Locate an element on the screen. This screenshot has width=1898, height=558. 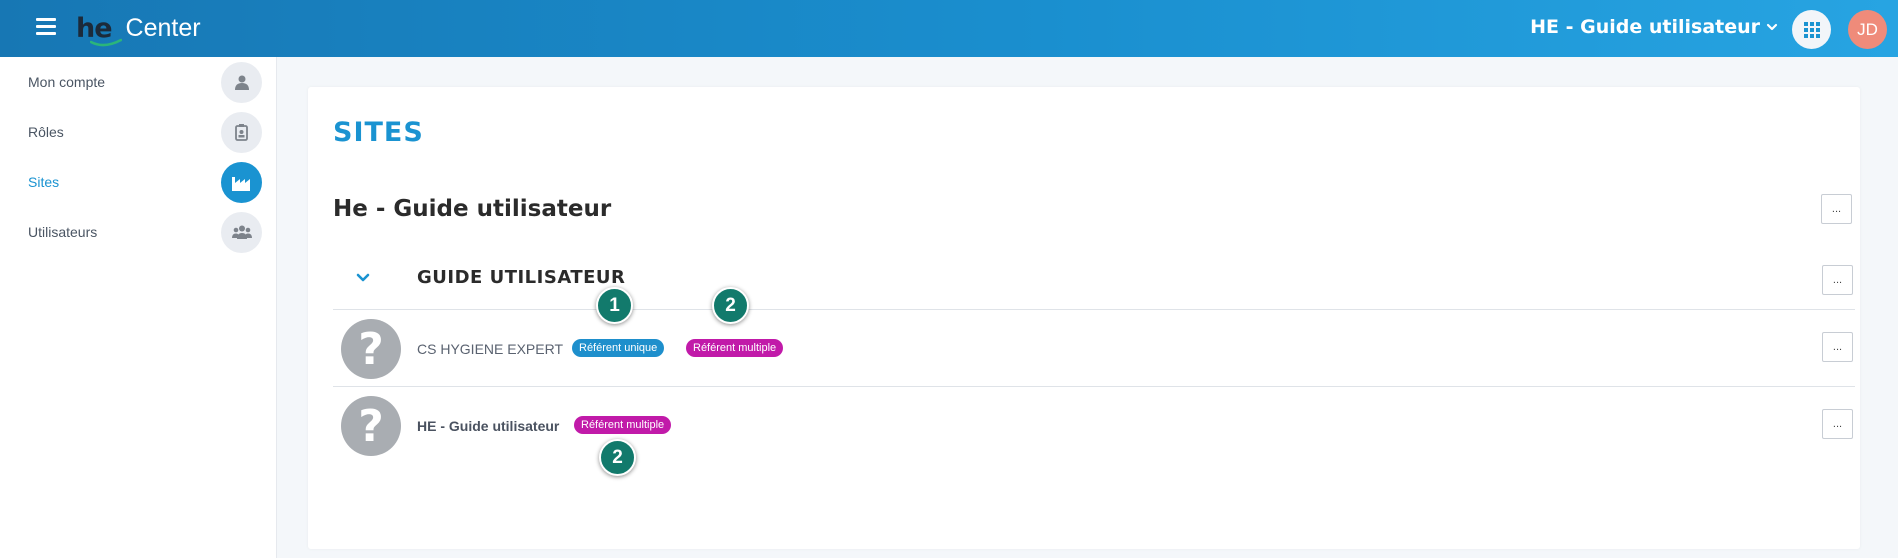
apps-button is located at coordinates (1811, 29).